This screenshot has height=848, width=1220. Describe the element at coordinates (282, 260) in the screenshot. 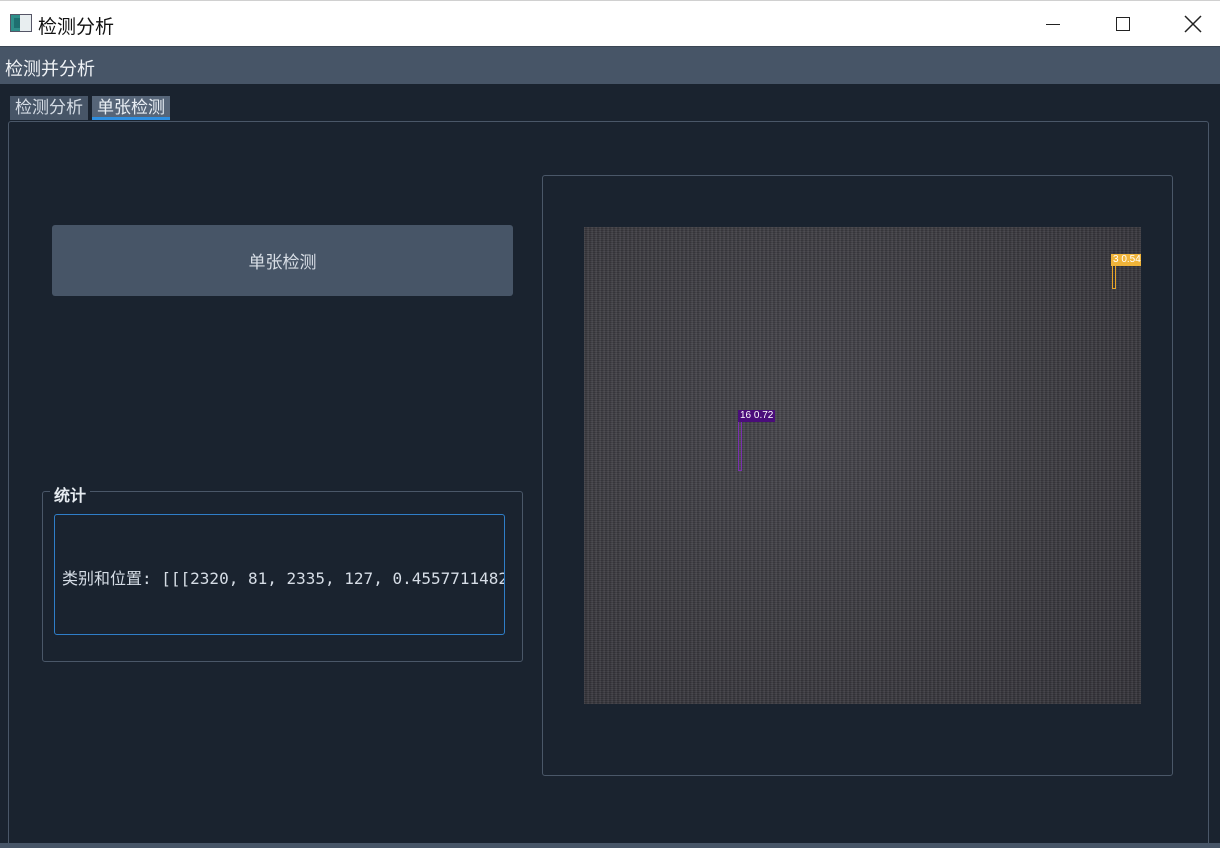

I see `single-detect-button: 单张检测` at that location.